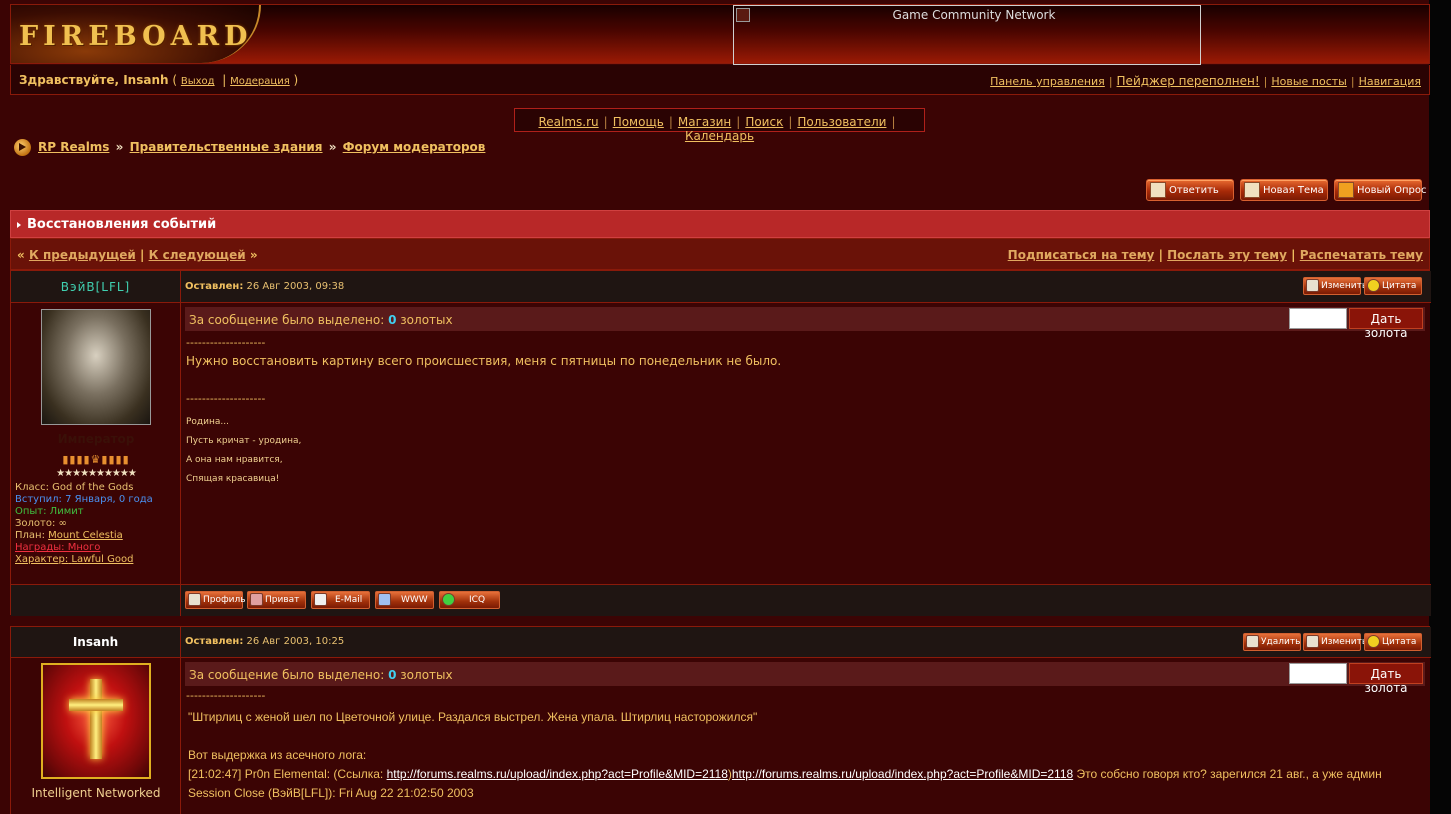 Image resolution: width=1451 pixels, height=814 pixels. Describe the element at coordinates (96, 793) in the screenshot. I see `author-rank: Intelligent Networked` at that location.